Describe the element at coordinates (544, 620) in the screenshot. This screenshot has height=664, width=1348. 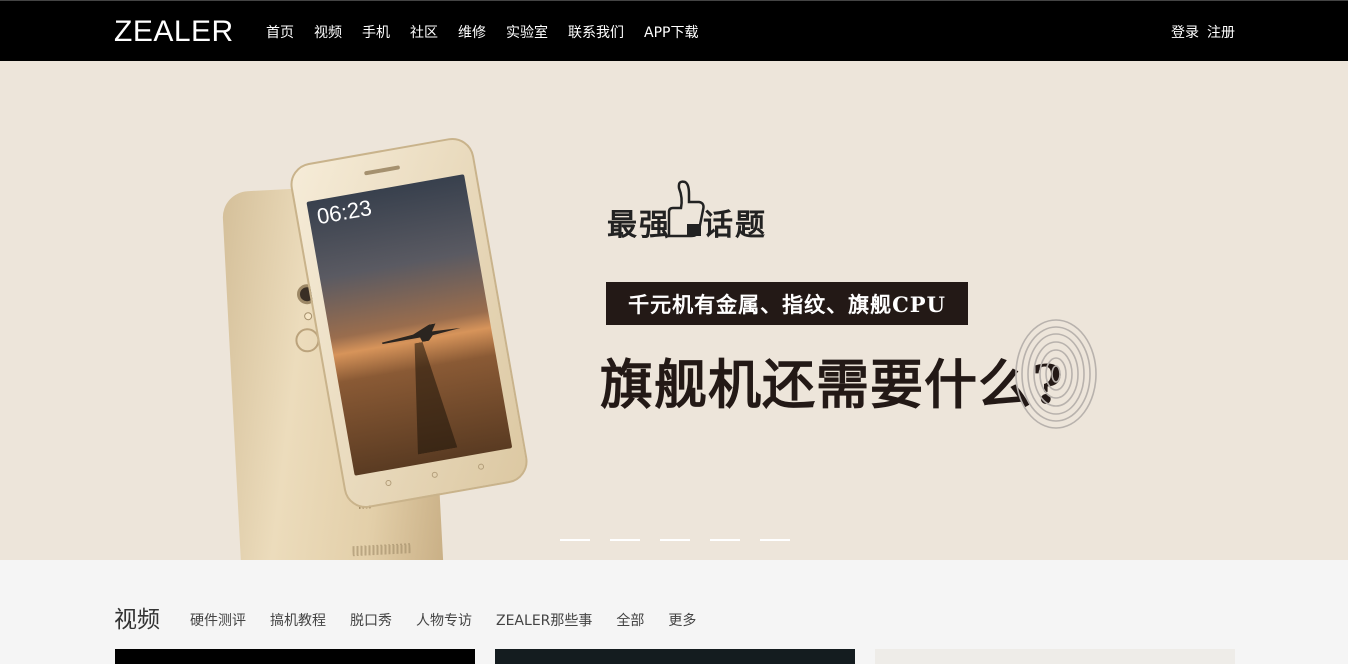
I see `tab-zealer-stories: ZEALER那些事` at that location.